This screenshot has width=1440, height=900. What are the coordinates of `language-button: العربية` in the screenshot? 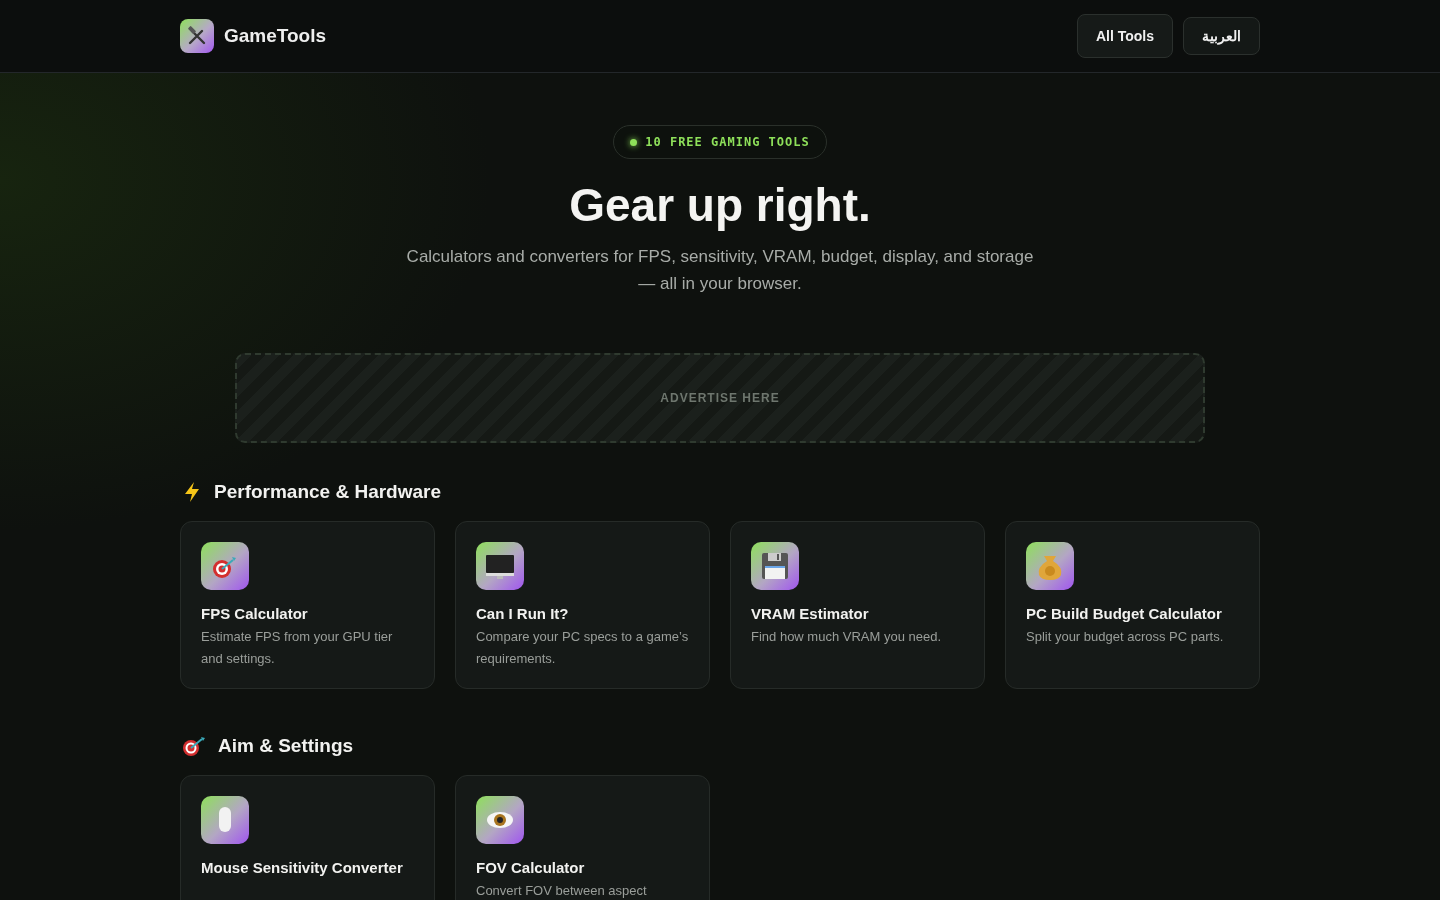 It's located at (1221, 36).